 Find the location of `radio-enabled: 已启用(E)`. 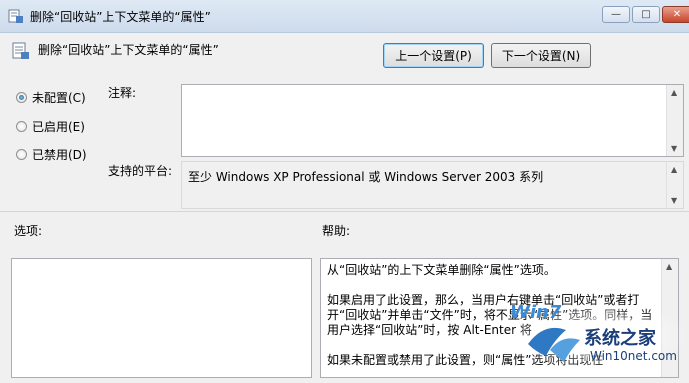

radio-enabled: 已启用(E) is located at coordinates (50, 126).